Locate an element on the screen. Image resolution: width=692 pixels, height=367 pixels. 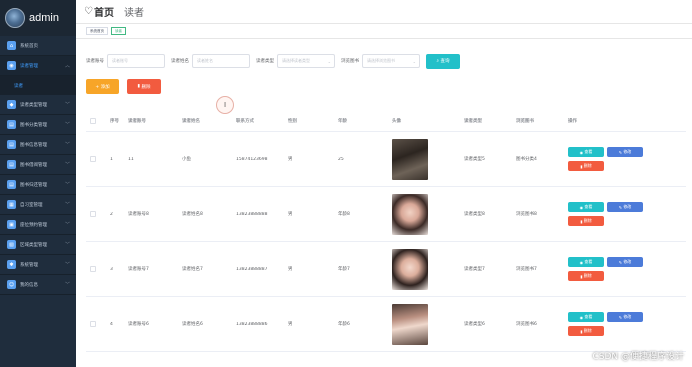
cell-type: 读者类型6 is located at coordinates (474, 324).